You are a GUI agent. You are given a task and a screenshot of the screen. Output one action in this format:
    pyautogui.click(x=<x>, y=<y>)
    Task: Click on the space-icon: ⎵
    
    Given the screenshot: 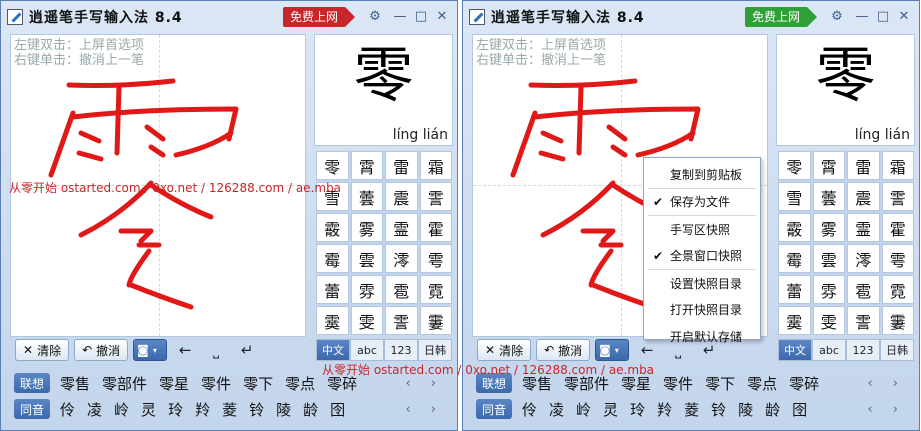 What is the action you would take?
    pyautogui.click(x=216, y=350)
    